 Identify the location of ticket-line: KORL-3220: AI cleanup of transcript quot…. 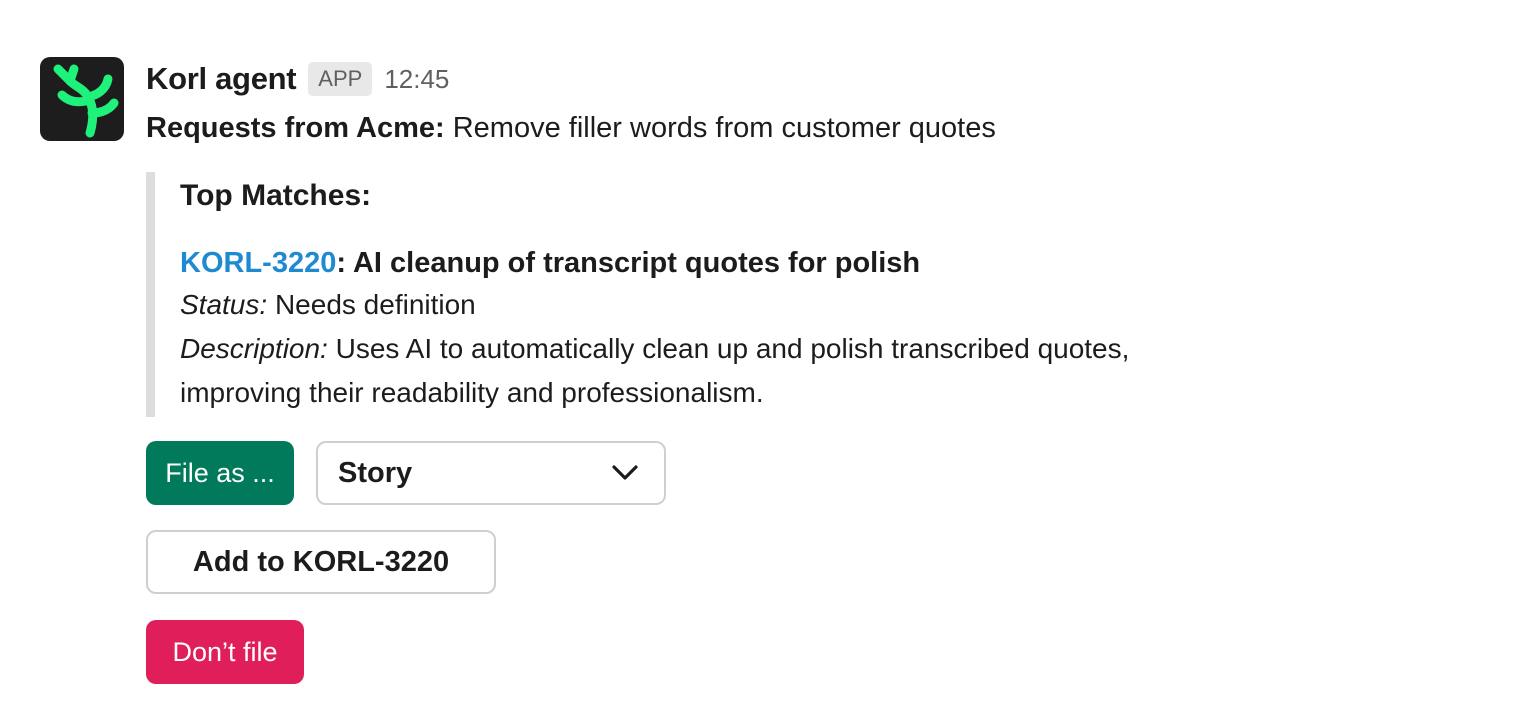
(688, 263).